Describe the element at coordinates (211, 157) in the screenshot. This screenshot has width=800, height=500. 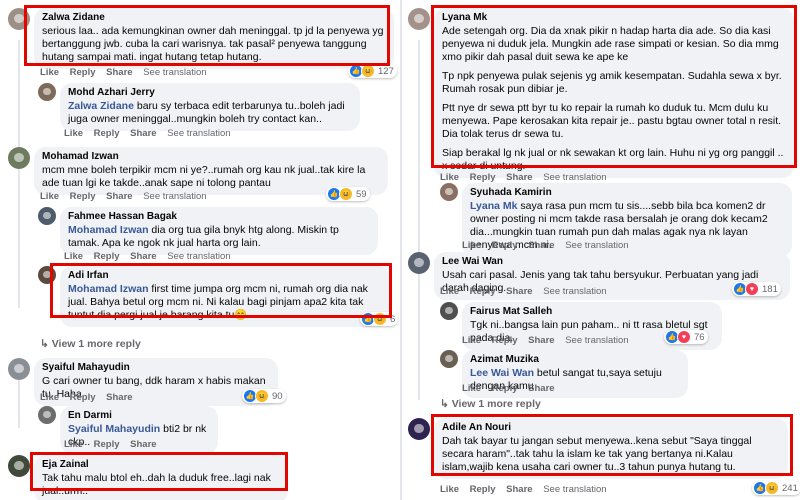
I see `comment-author: Mohamad Izwan` at that location.